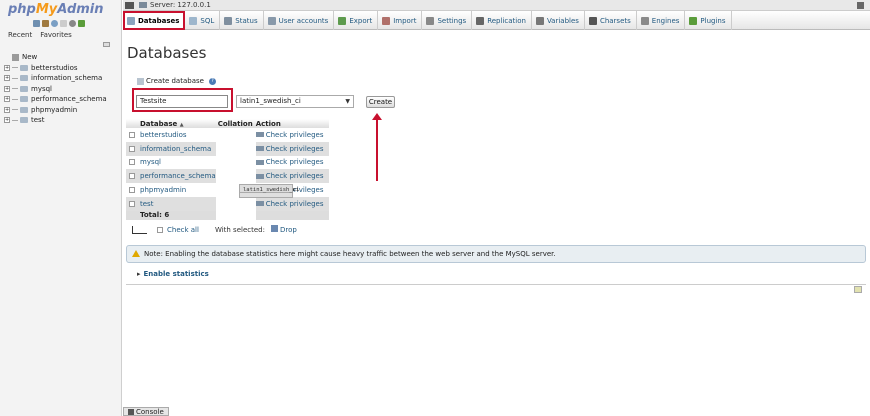 The image size is (870, 416). What do you see at coordinates (502, 20) in the screenshot?
I see `tab-replication: Replication` at bounding box center [502, 20].